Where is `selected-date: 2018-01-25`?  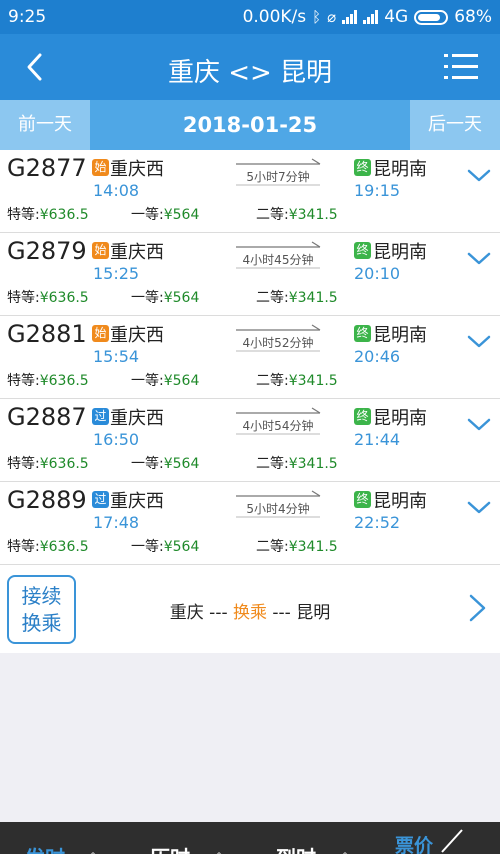 selected-date: 2018-01-25 is located at coordinates (250, 125).